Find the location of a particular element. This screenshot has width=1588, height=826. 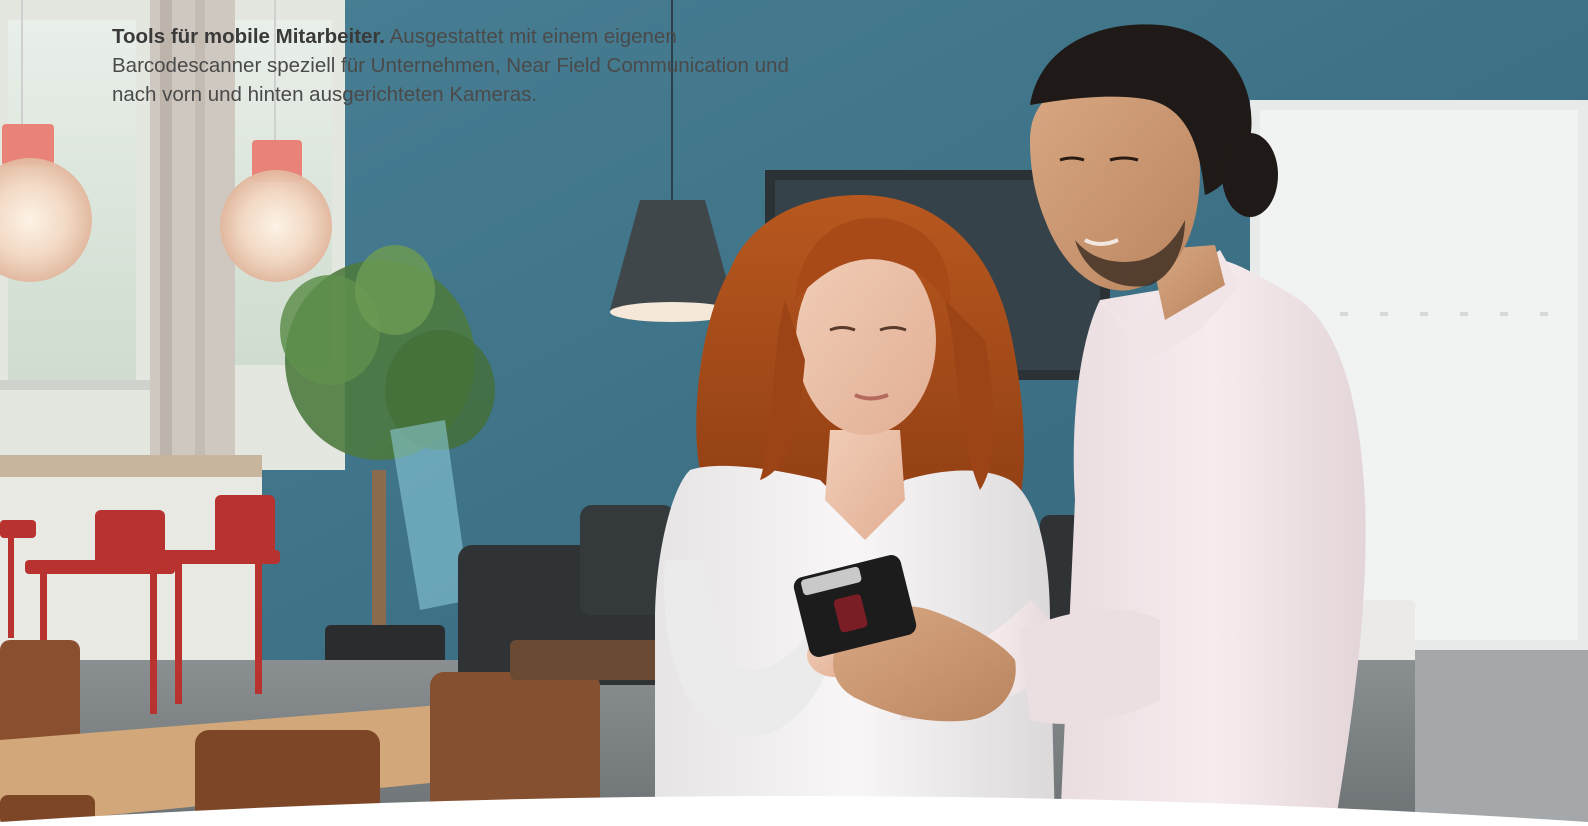

section-divider-curve is located at coordinates (794, 811).